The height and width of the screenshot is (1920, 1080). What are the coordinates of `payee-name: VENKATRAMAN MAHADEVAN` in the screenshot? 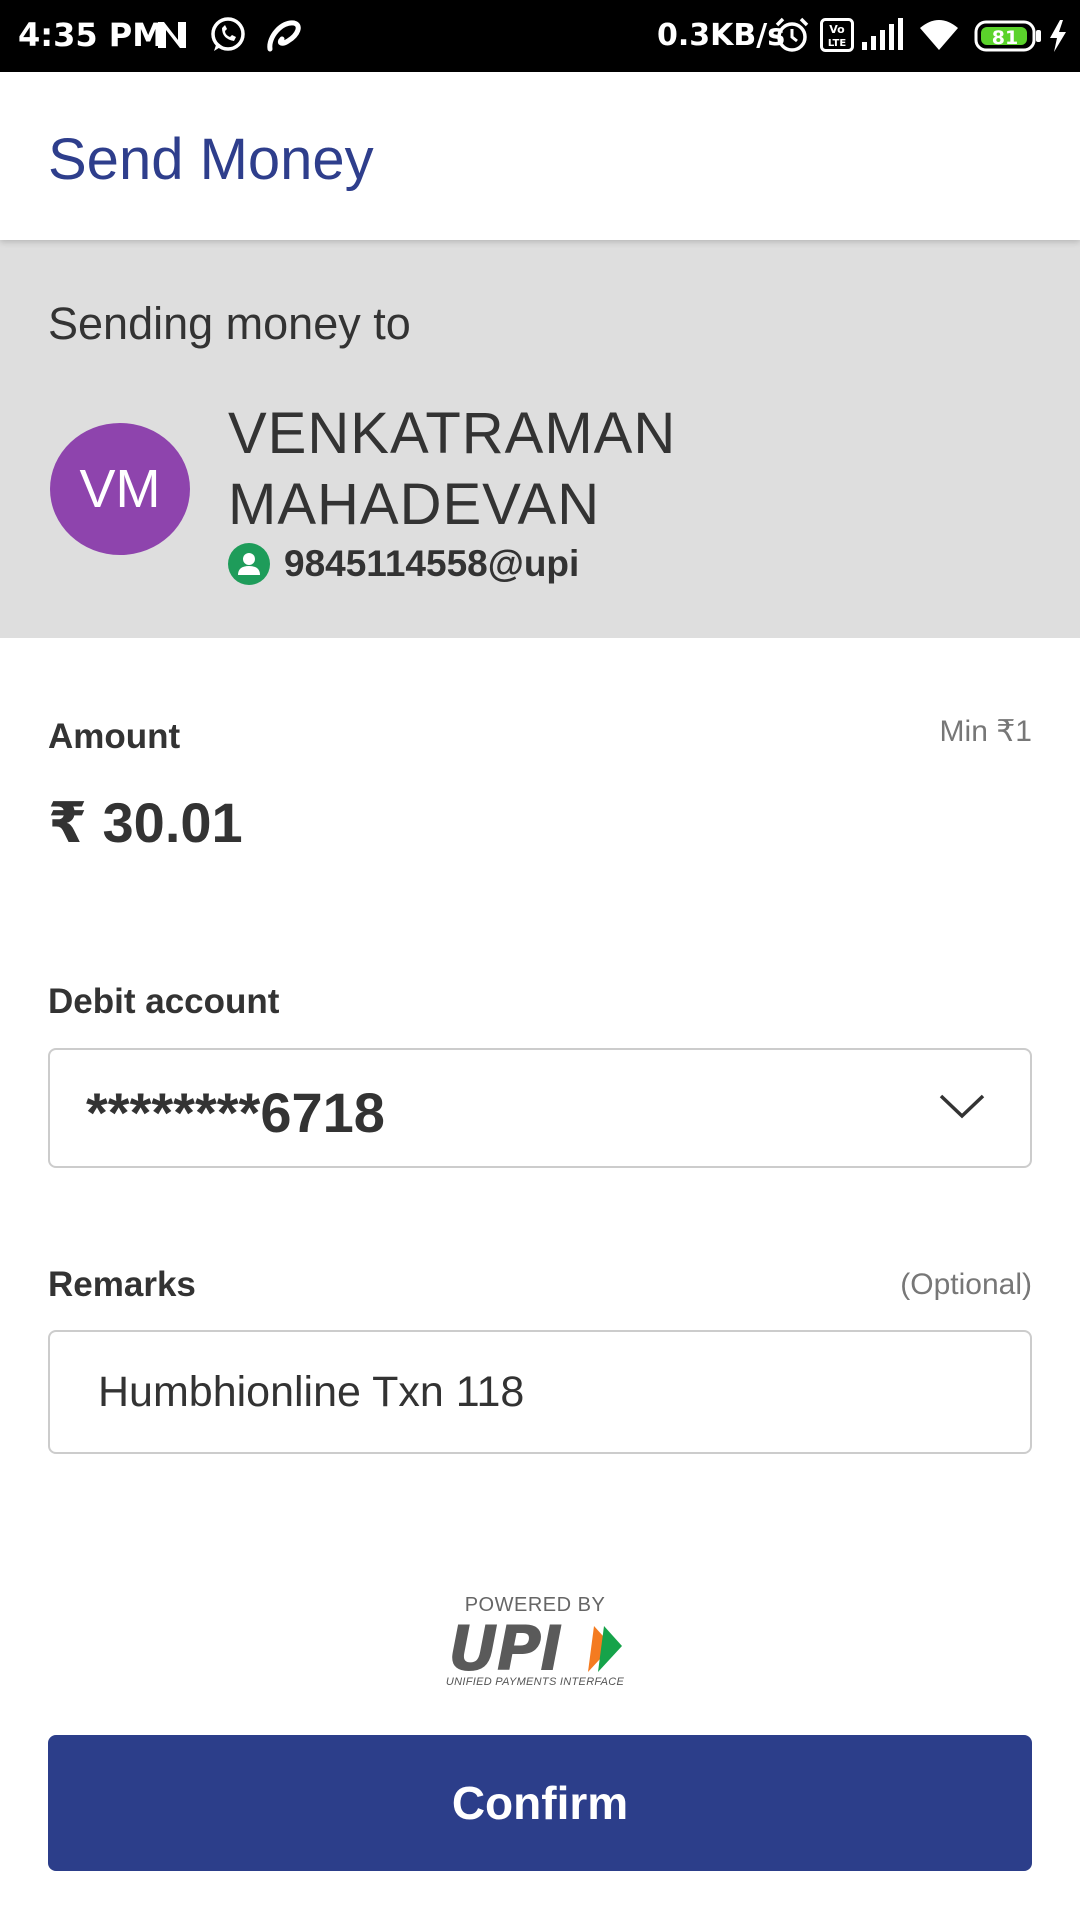 It's located at (452, 469).